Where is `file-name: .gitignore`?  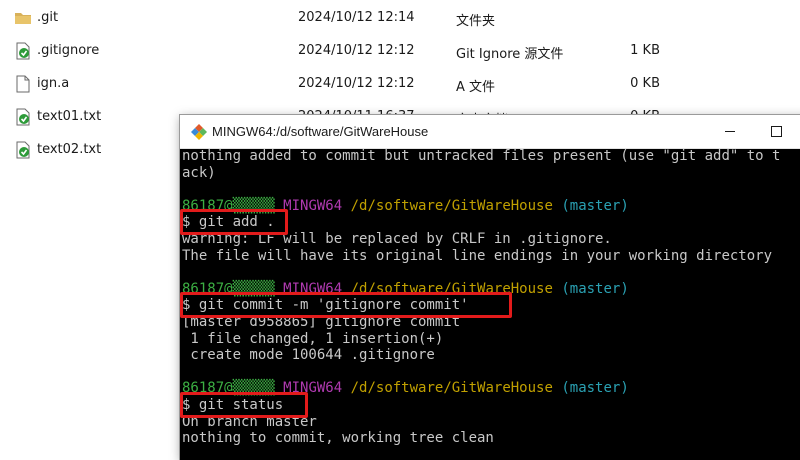 file-name: .gitignore is located at coordinates (68, 50).